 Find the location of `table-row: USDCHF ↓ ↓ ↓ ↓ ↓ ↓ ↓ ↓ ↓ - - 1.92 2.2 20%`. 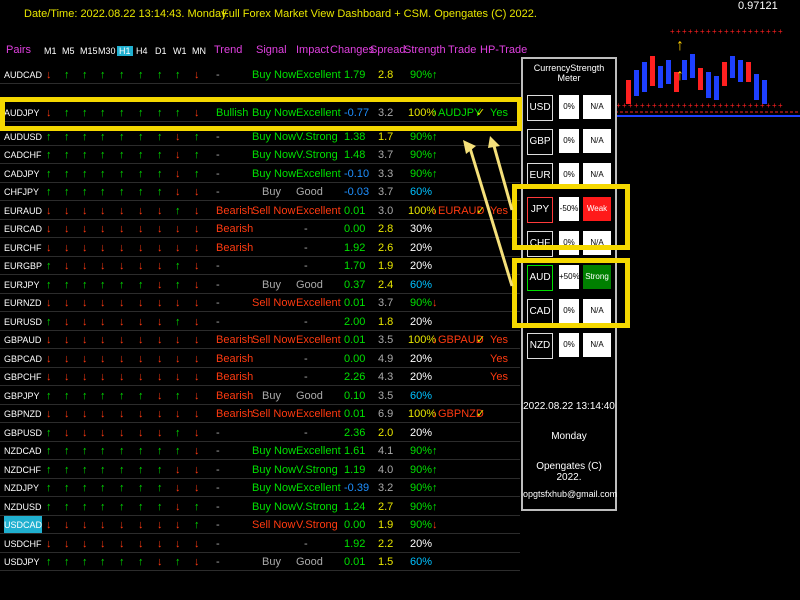

table-row: USDCHF ↓ ↓ ↓ ↓ ↓ ↓ ↓ ↓ ↓ - - 1.92 2.2 20% is located at coordinates (260, 544).